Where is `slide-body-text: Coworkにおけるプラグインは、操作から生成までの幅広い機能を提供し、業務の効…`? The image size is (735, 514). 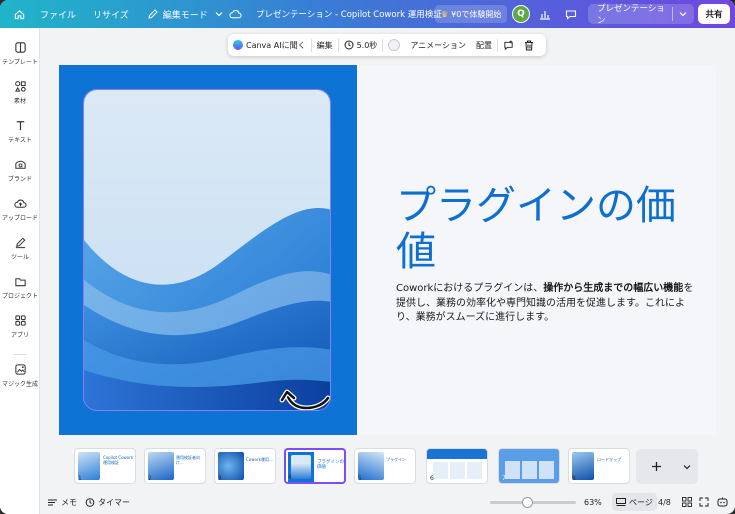
slide-body-text: Coworkにおけるプラグインは、操作から生成までの幅広い機能を提供し、業務の効… is located at coordinates (546, 304).